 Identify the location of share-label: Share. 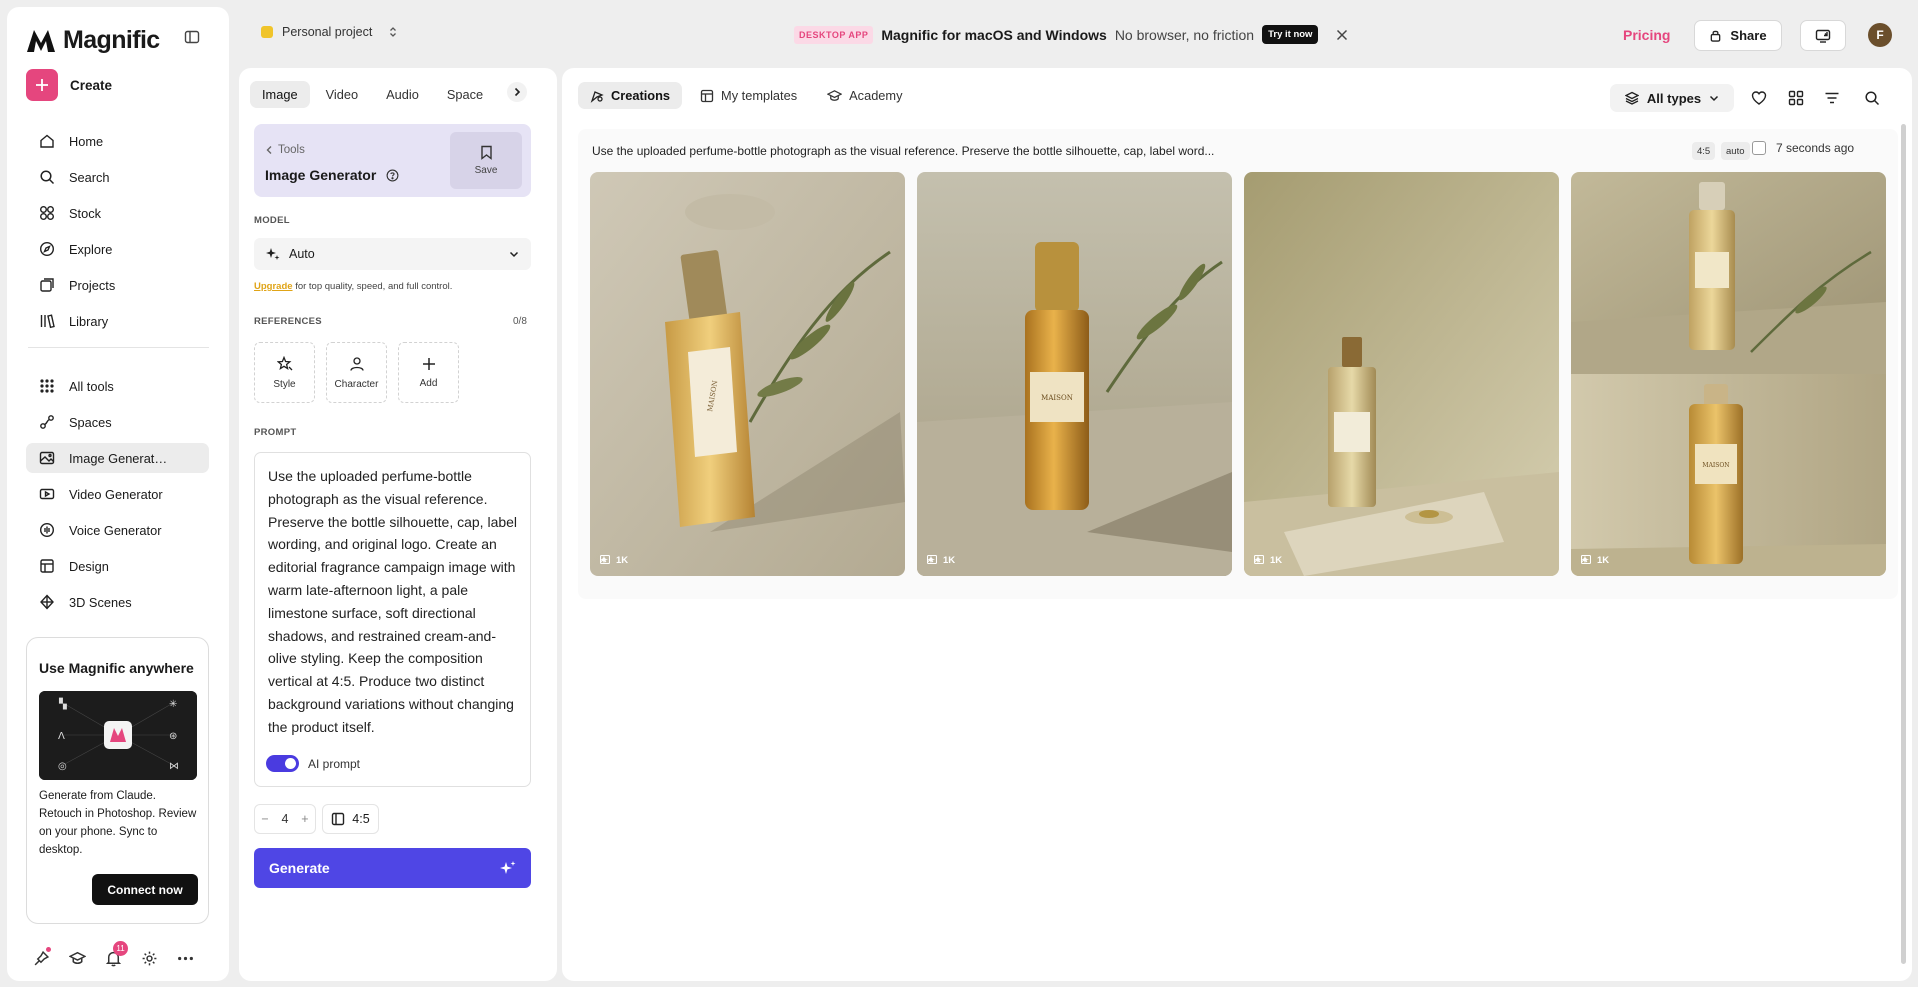
(1748, 35).